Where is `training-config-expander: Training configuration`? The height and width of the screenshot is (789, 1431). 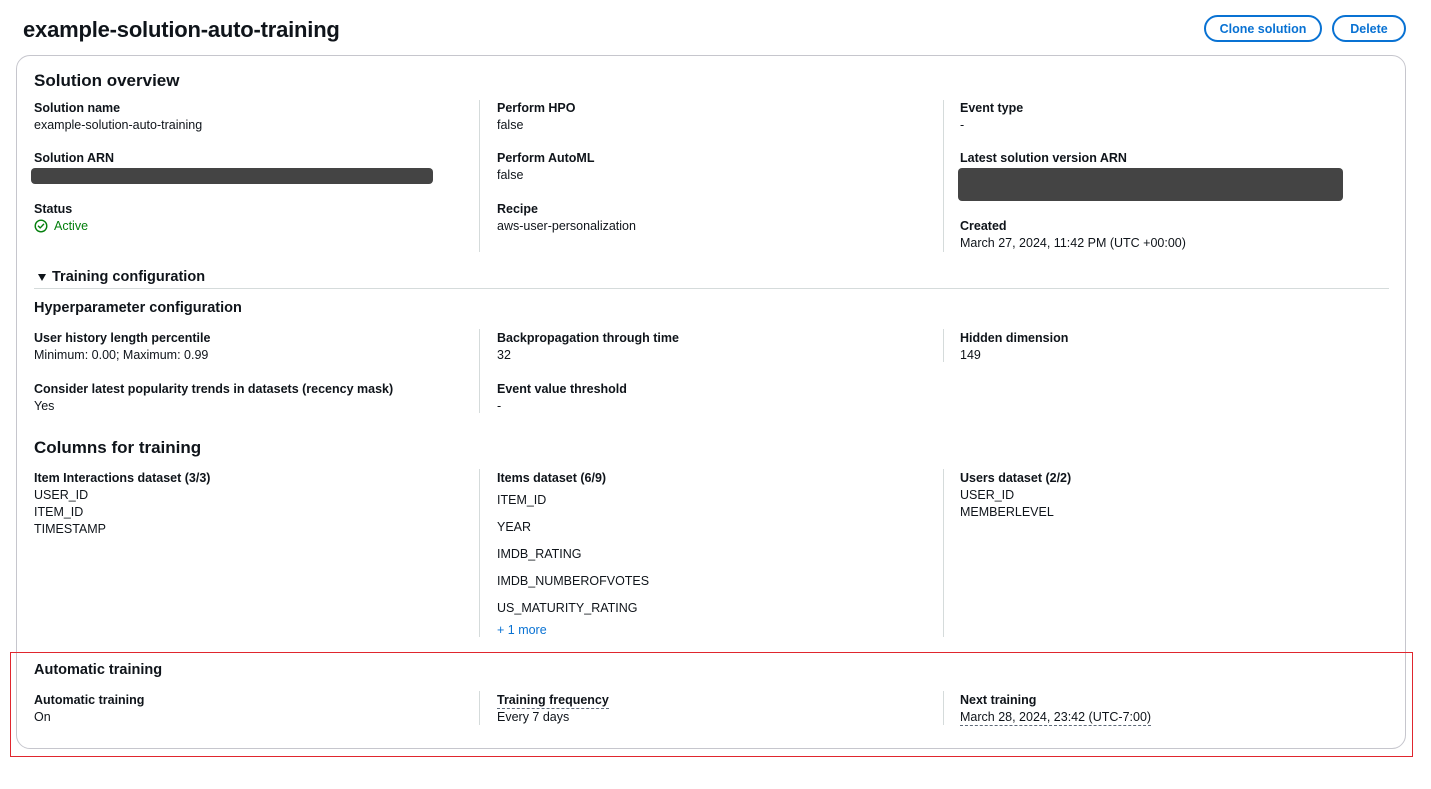 training-config-expander: Training configuration is located at coordinates (121, 277).